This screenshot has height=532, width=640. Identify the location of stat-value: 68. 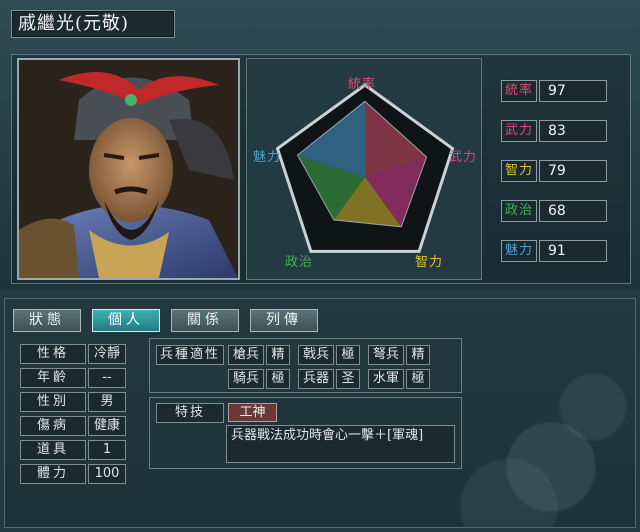
(573, 211).